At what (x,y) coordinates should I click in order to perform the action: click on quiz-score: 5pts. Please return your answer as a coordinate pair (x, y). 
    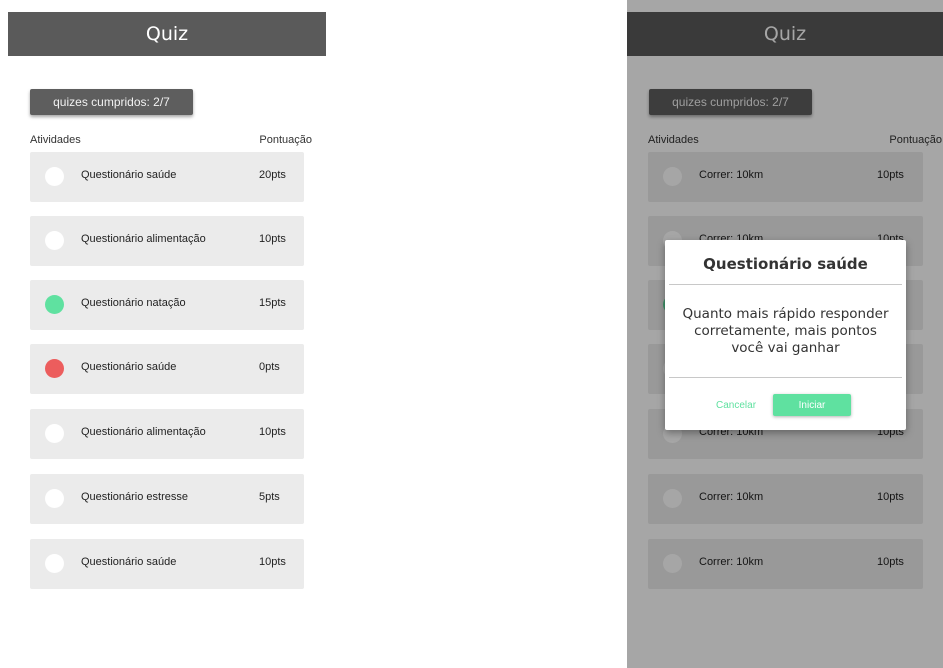
    Looking at the image, I should click on (269, 497).